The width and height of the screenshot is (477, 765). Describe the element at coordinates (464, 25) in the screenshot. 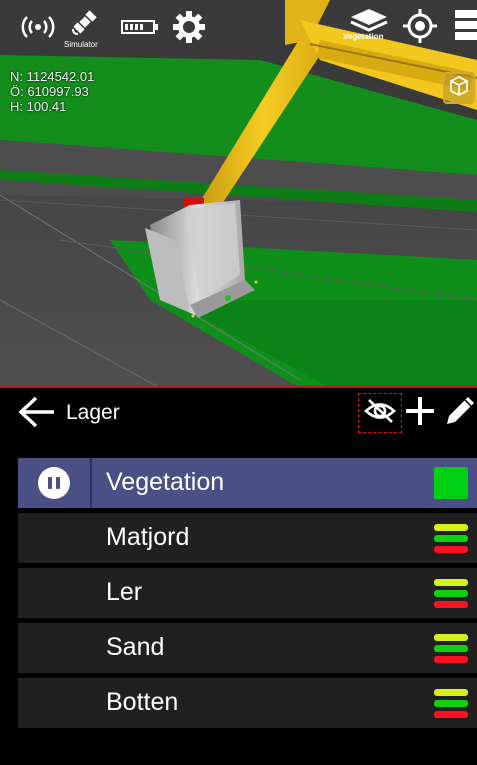

I see `menu-icon` at that location.